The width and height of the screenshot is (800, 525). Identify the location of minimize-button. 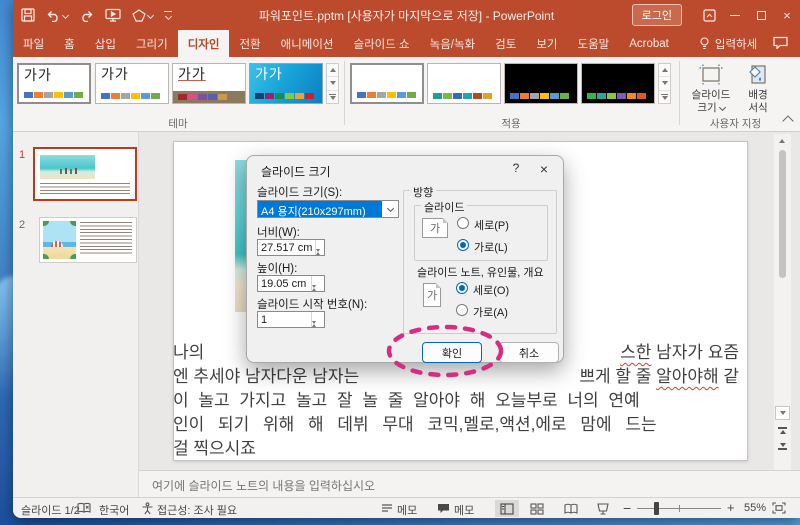
(735, 15).